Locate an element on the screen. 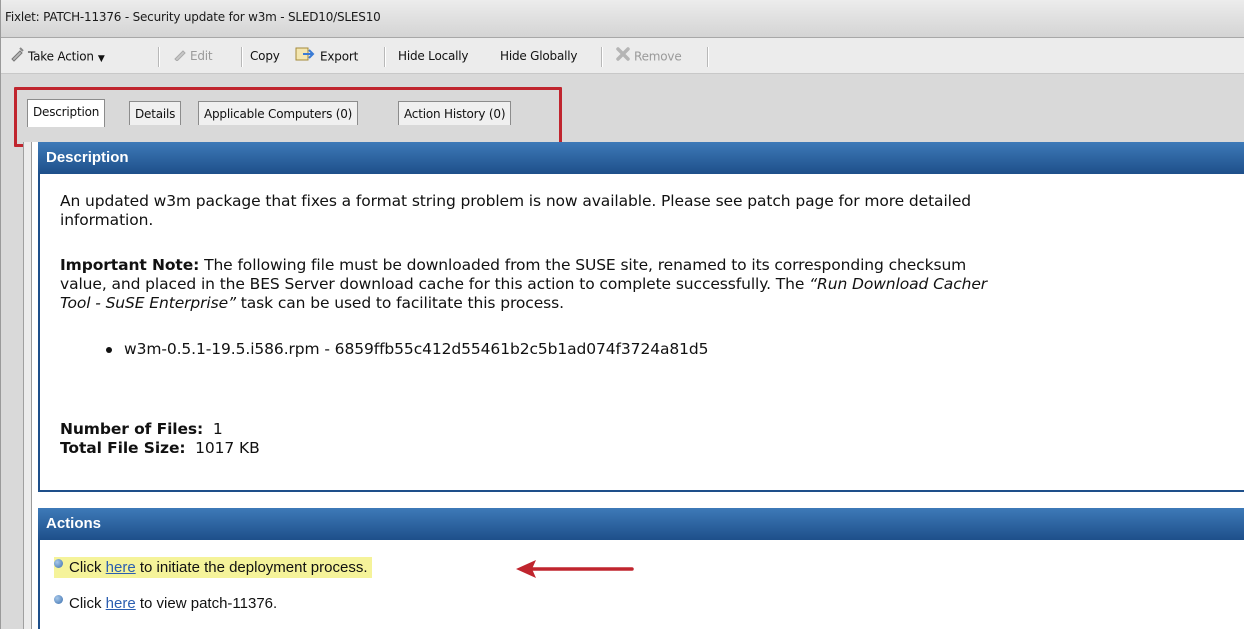 This screenshot has height=629, width=1244. action-item-view-patch: Click here to view patch-11376. is located at coordinates (165, 604).